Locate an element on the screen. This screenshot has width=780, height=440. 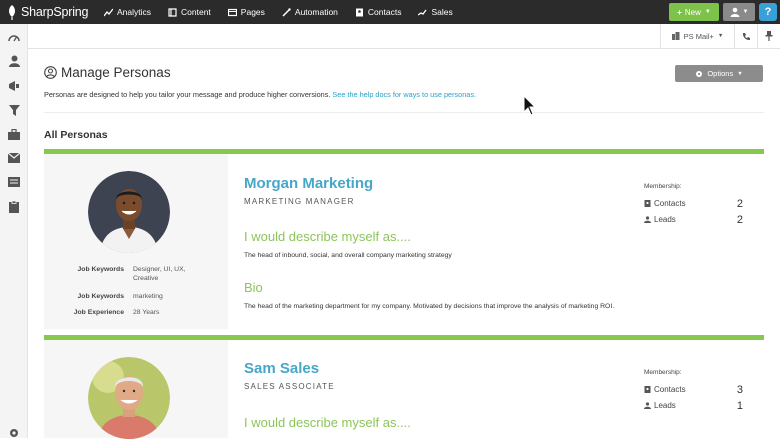
membership-leads: Leads 1 is located at coordinates (693, 405).